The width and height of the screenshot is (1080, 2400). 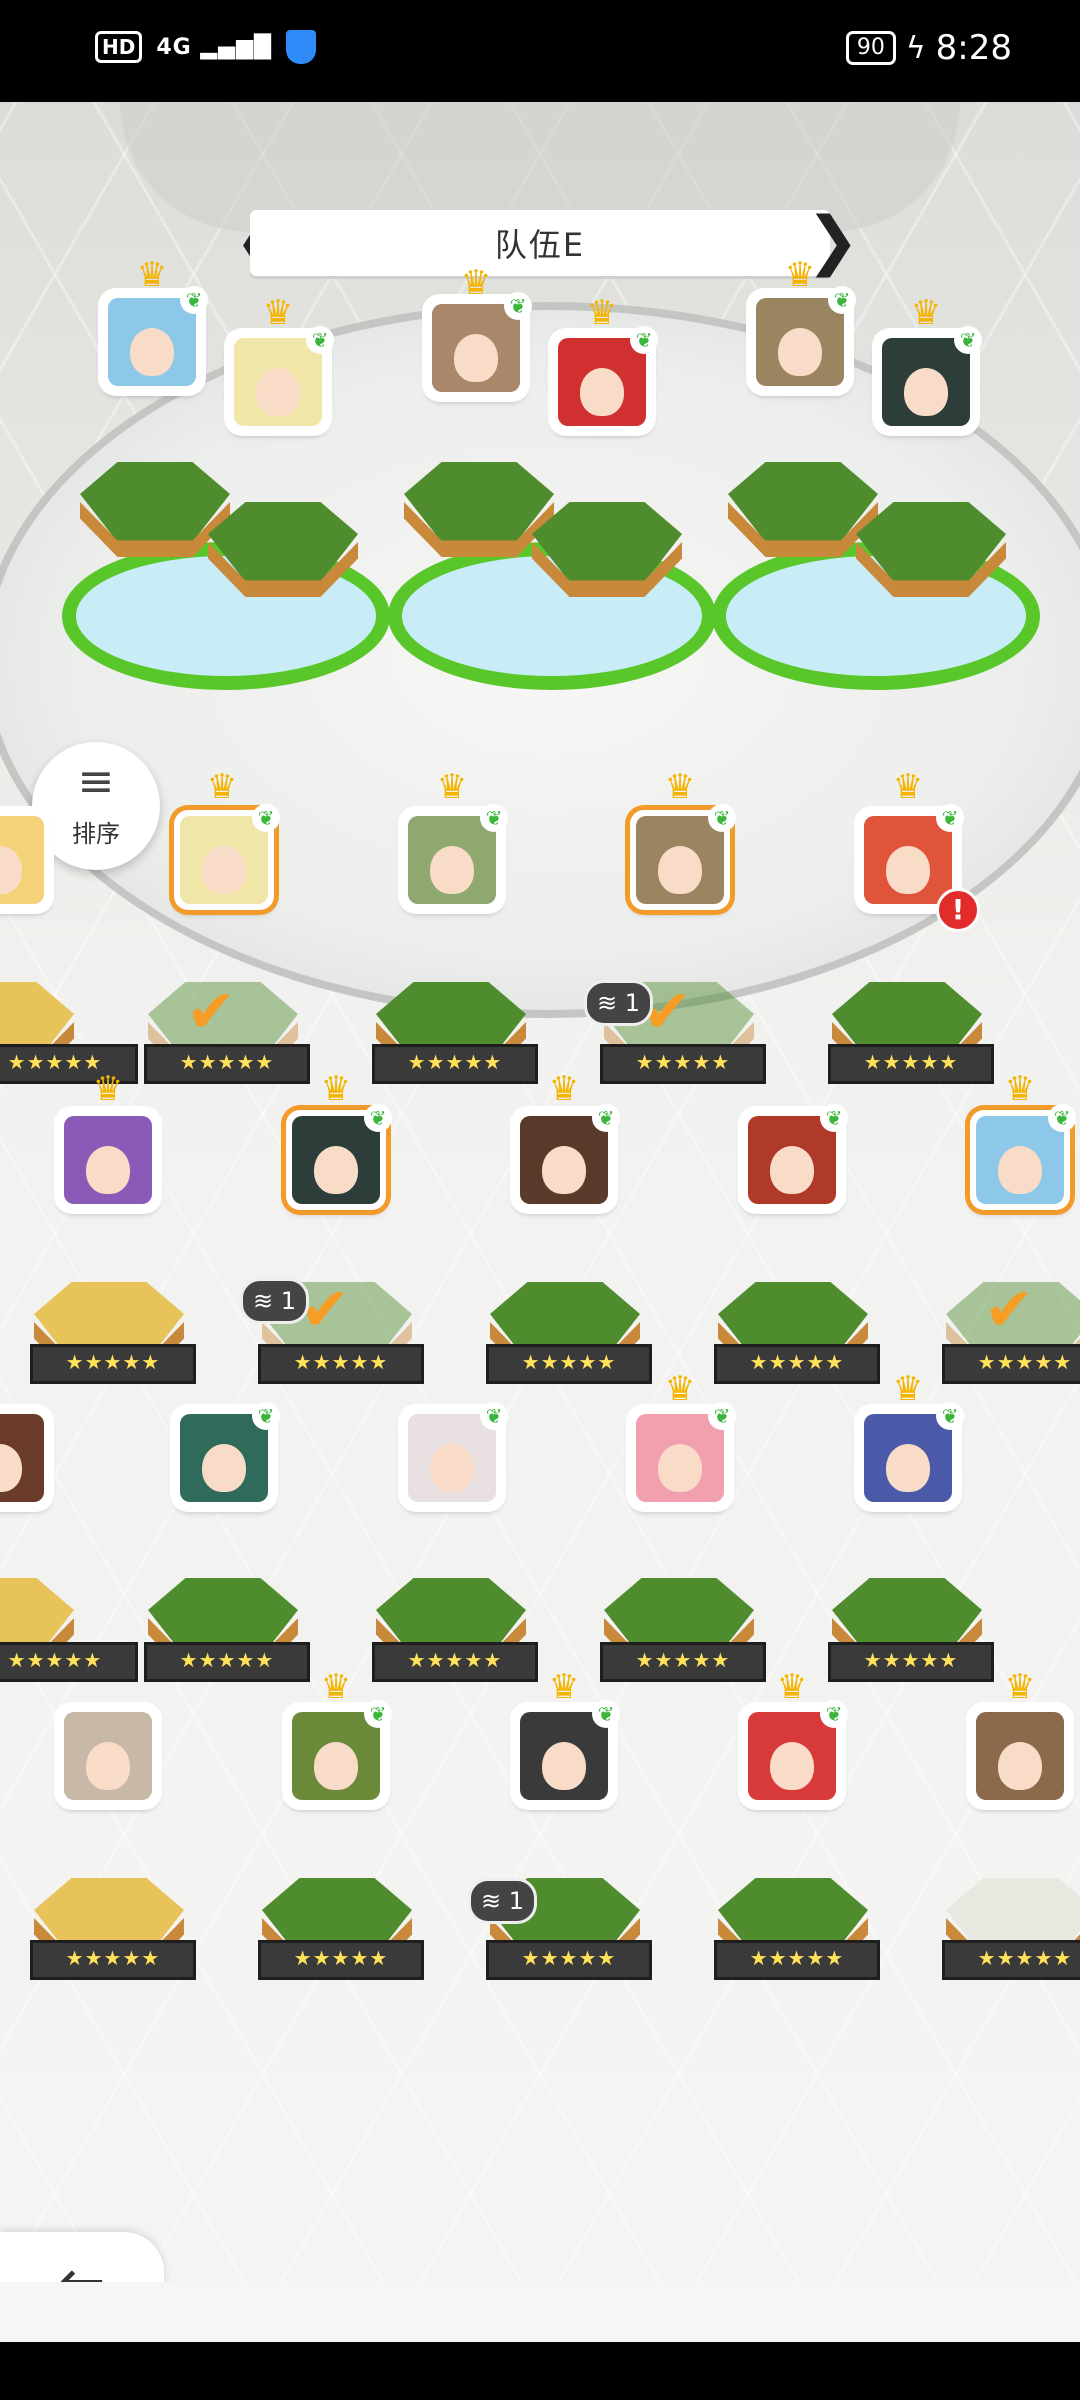 I want to click on shield-icon, so click(x=301, y=47).